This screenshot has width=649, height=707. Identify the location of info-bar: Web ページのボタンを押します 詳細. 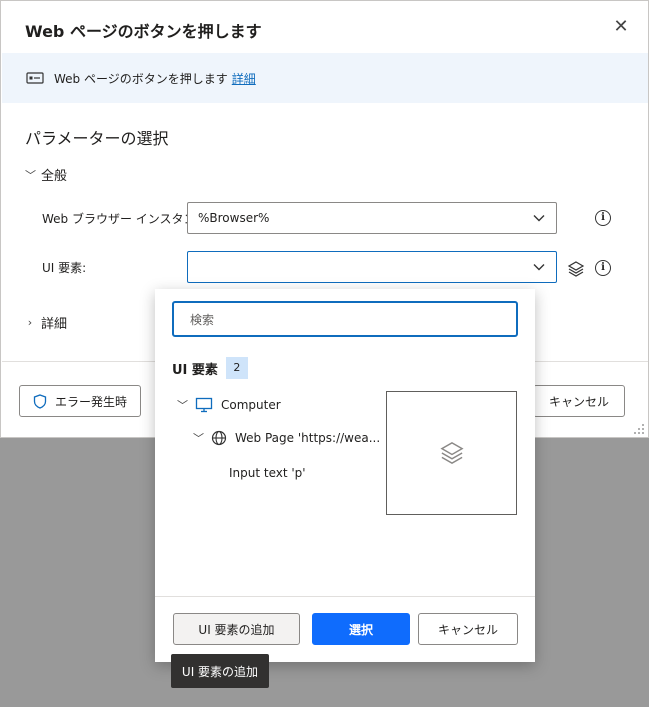
(325, 78).